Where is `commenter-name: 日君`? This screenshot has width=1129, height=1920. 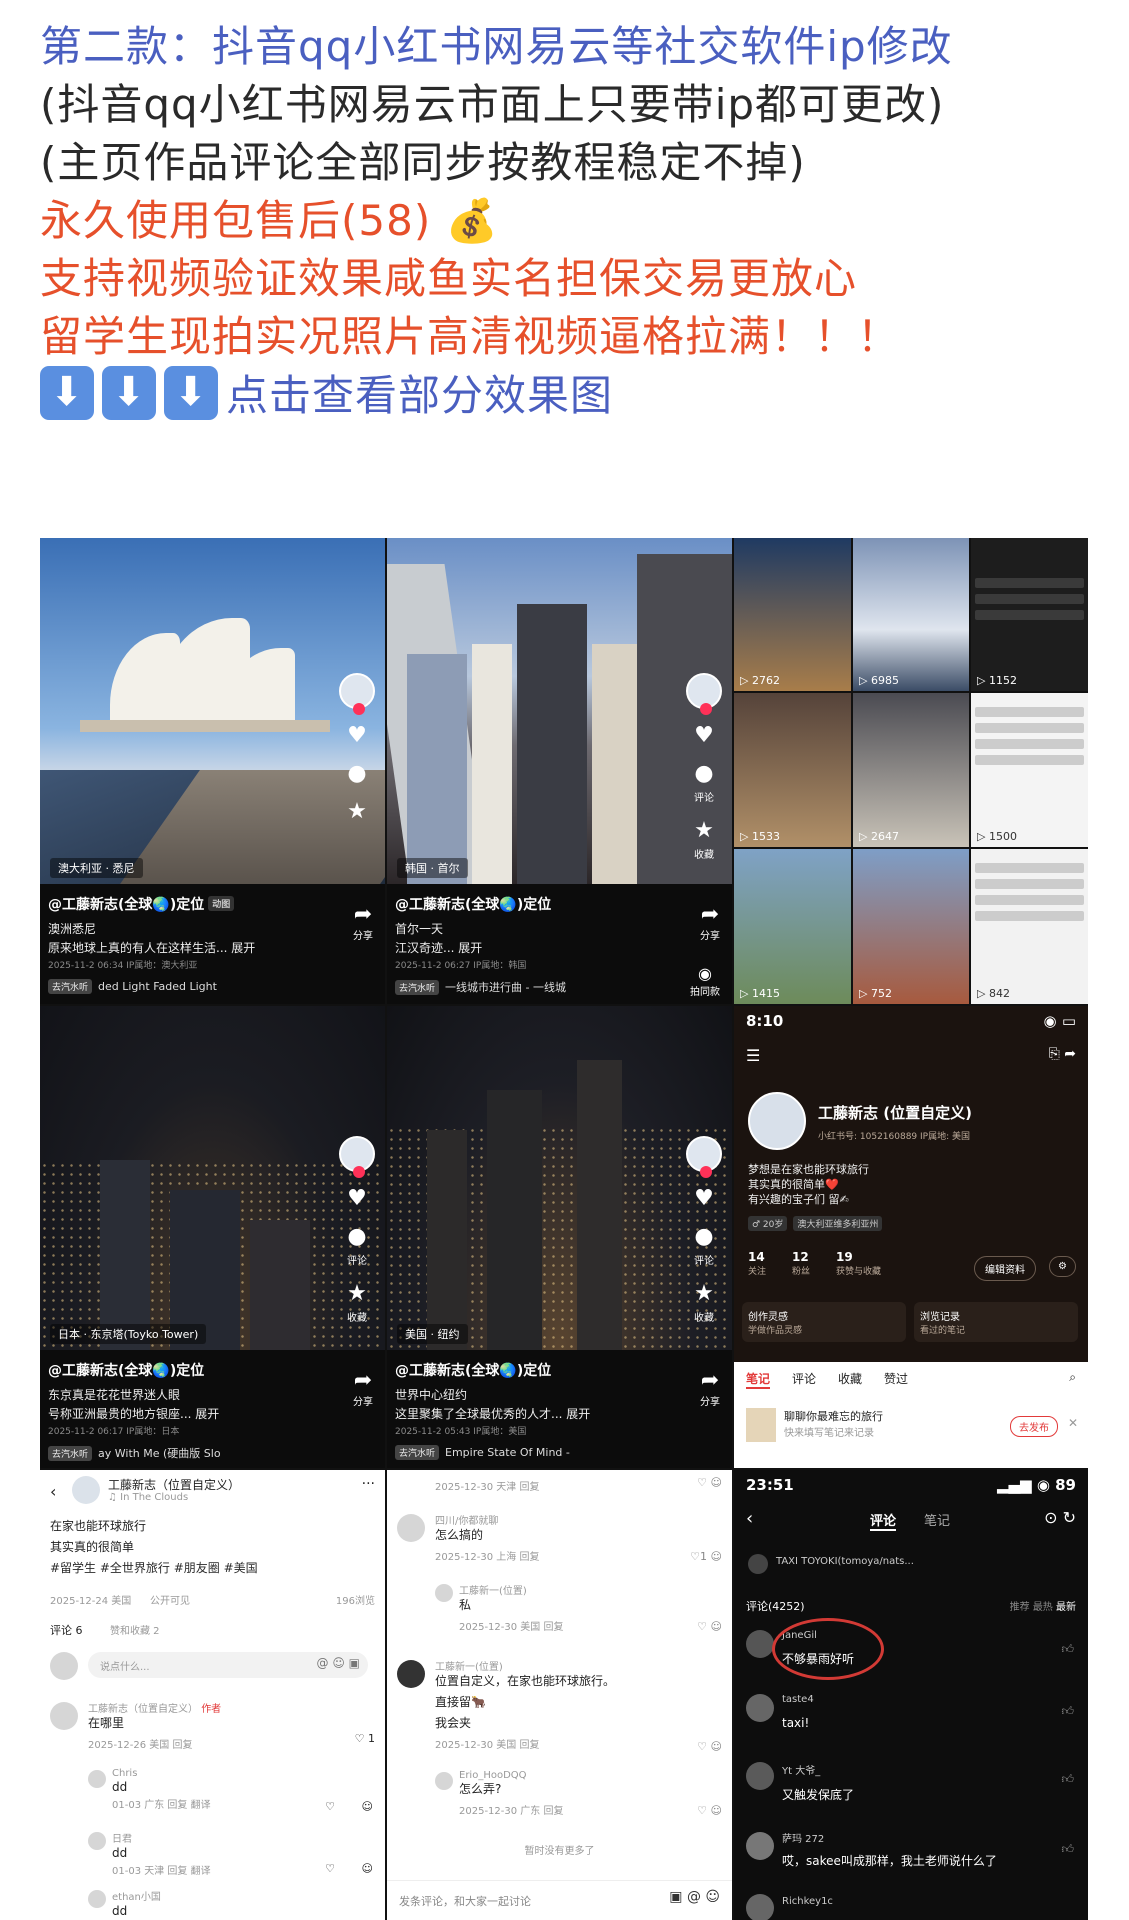
commenter-name: 日君 is located at coordinates (161, 1837).